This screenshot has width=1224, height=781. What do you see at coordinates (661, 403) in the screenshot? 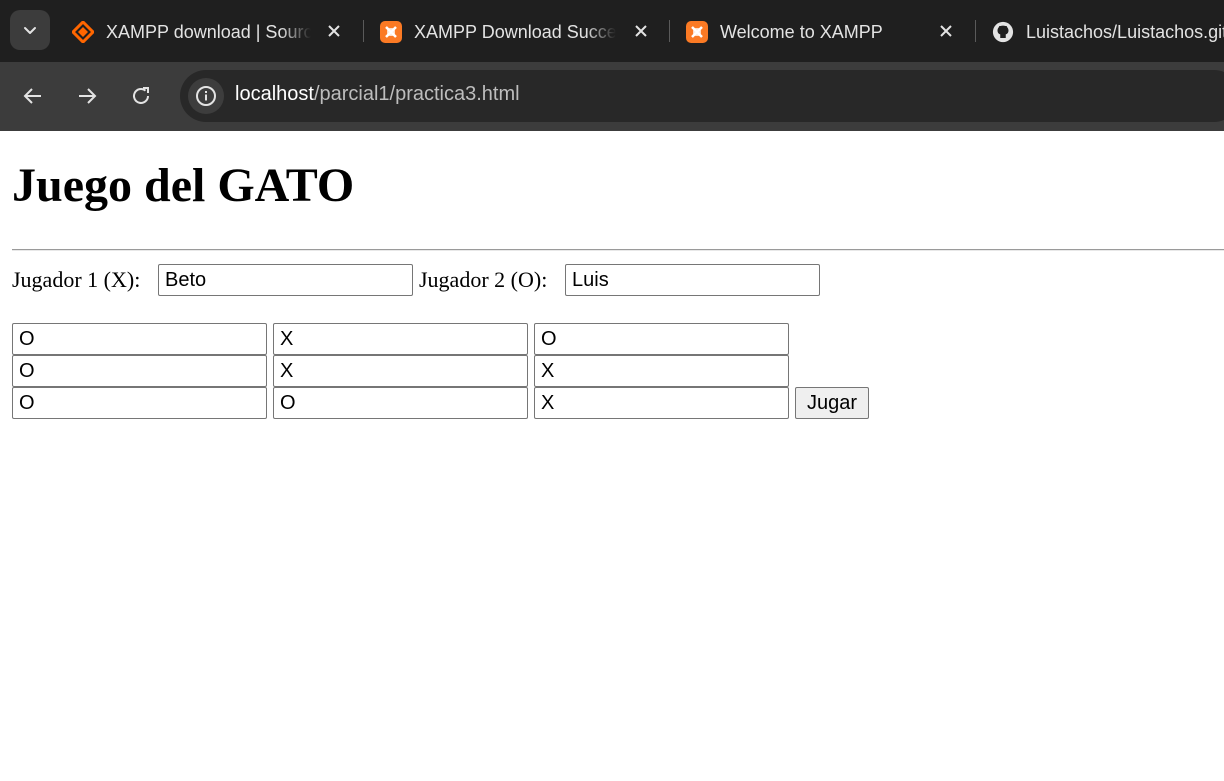
I see `board-cell-r3c3` at bounding box center [661, 403].